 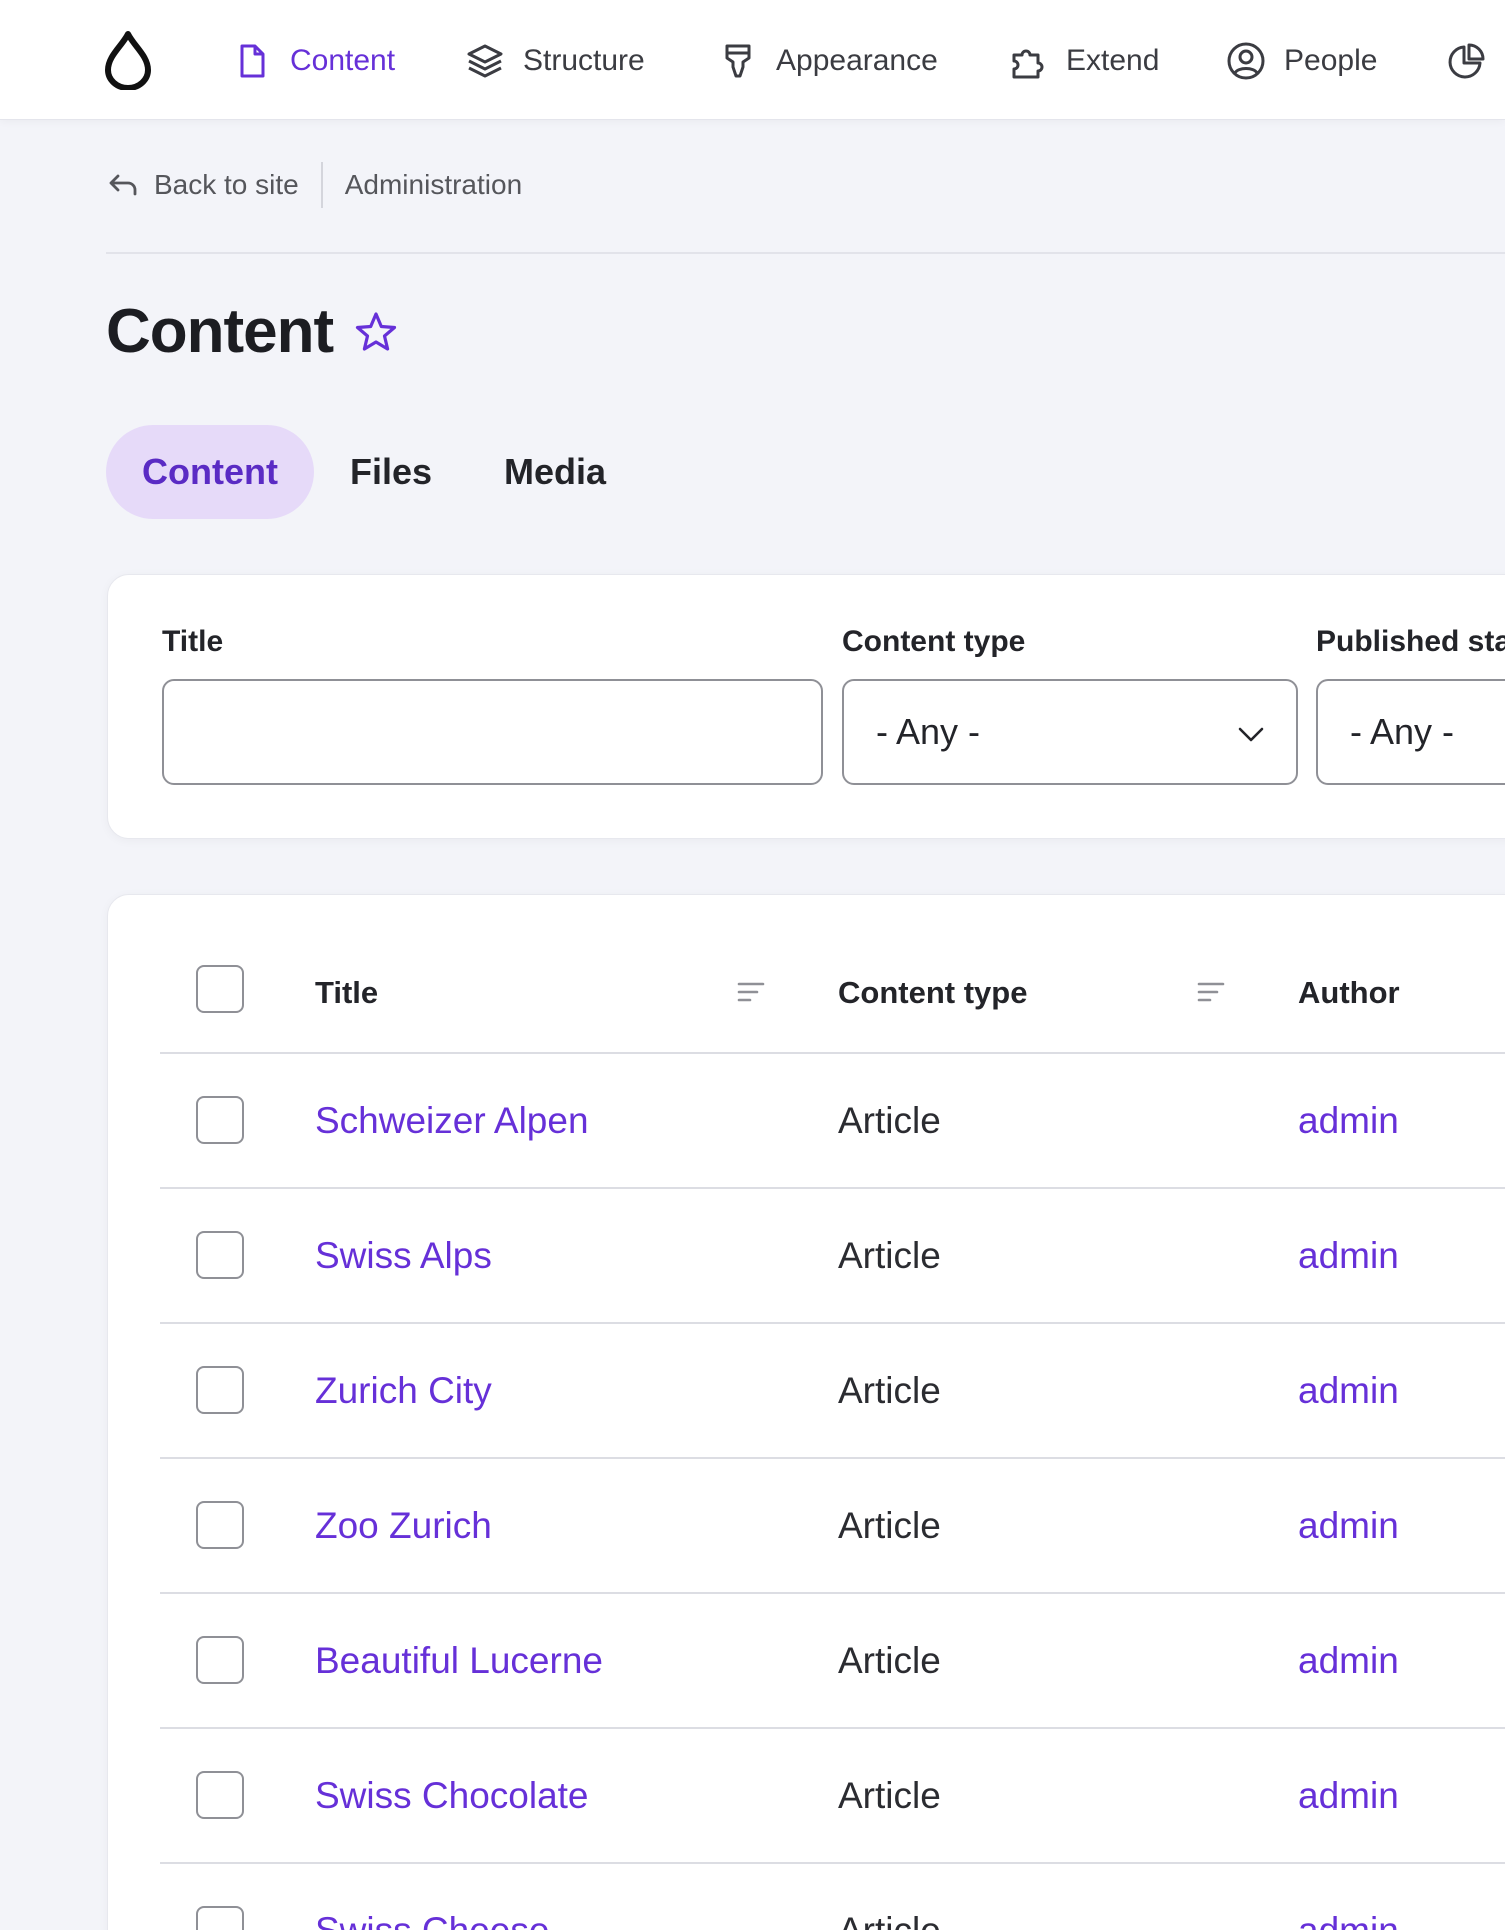 I want to click on title-filter-input, so click(x=492, y=732).